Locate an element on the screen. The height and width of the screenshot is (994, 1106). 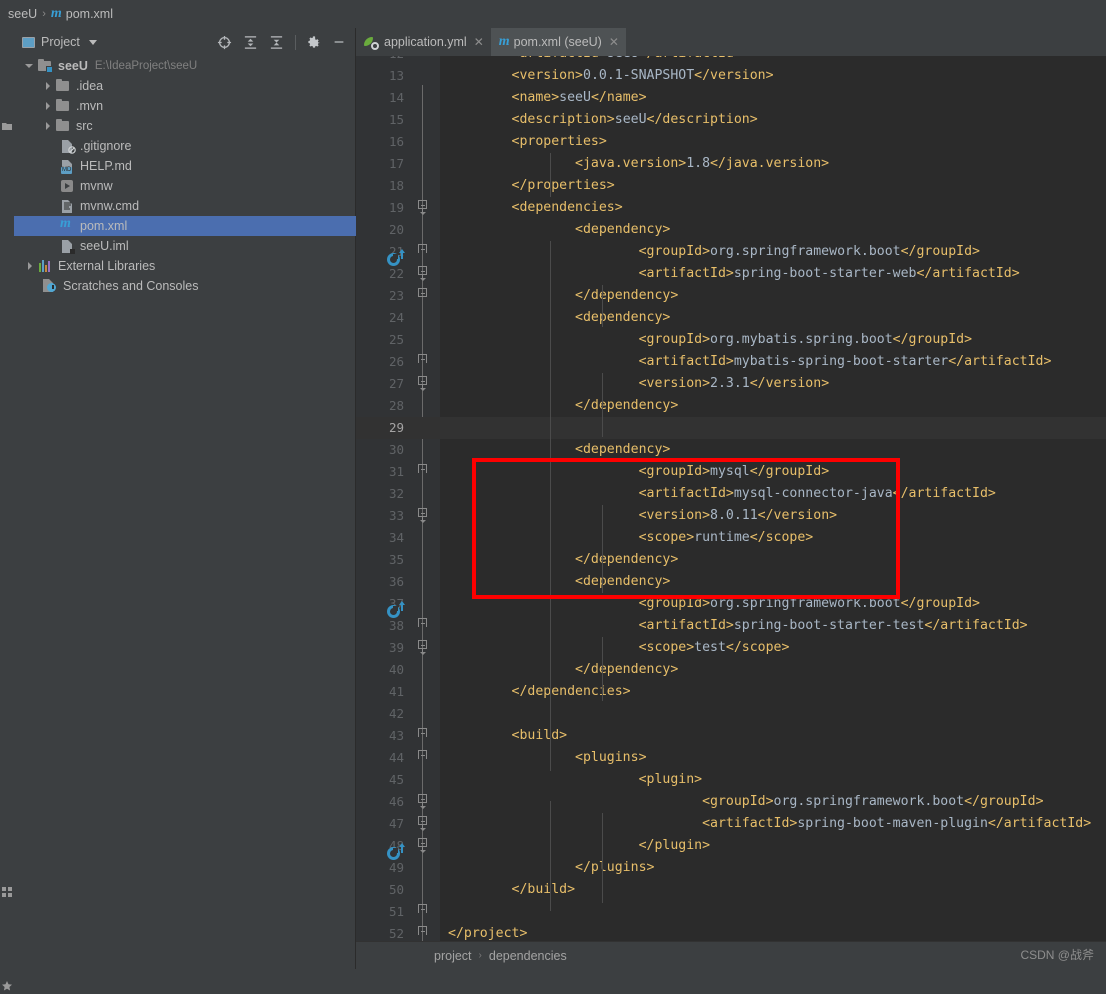
code-line: 17 <java.version>1.8</java.version> is located at coordinates (731, 164).